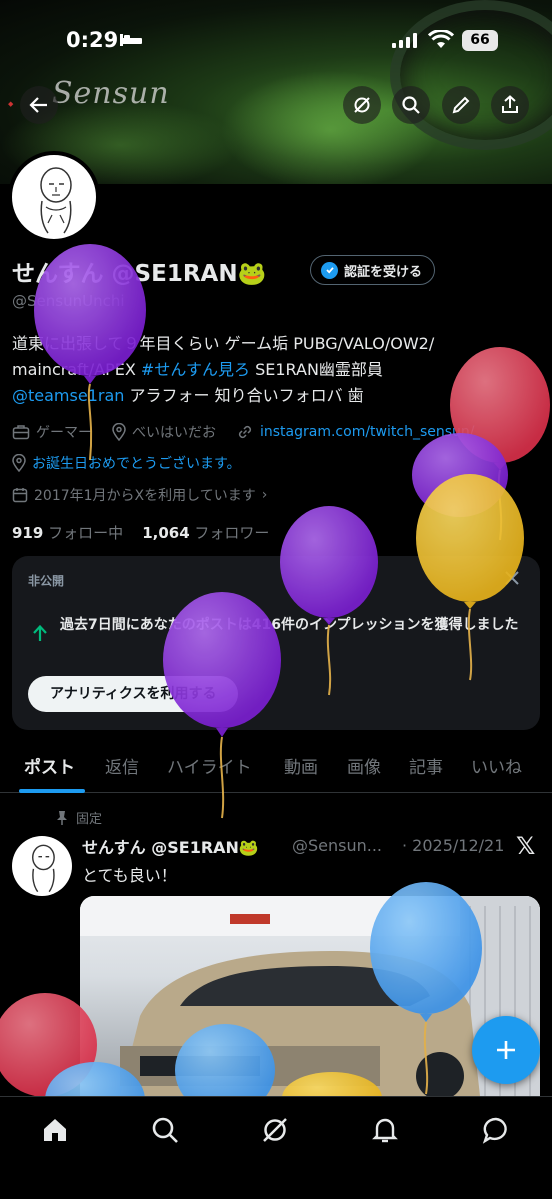 The image size is (552, 1199). What do you see at coordinates (276, 1147) in the screenshot?
I see `bottom-navigation` at bounding box center [276, 1147].